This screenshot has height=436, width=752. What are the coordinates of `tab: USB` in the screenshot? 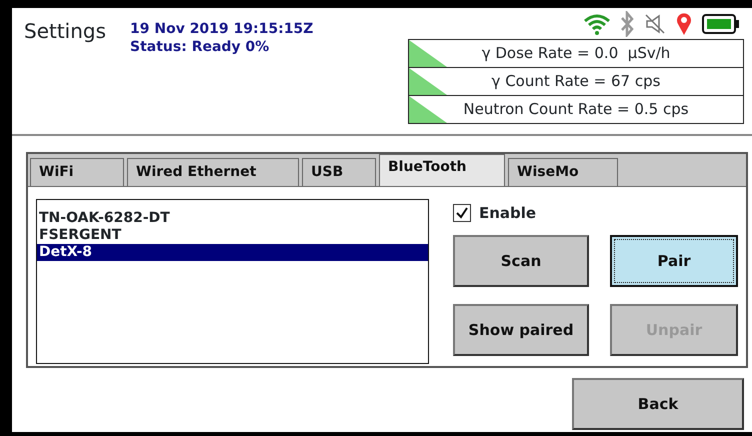 It's located at (339, 172).